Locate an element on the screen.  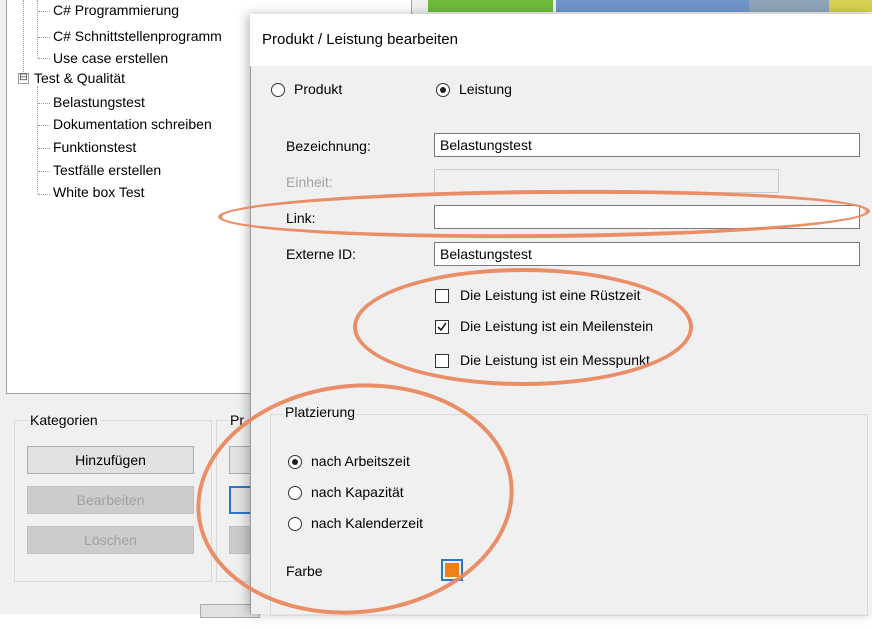
tree-item-funktionstest: Funktionstest is located at coordinates (94, 147).